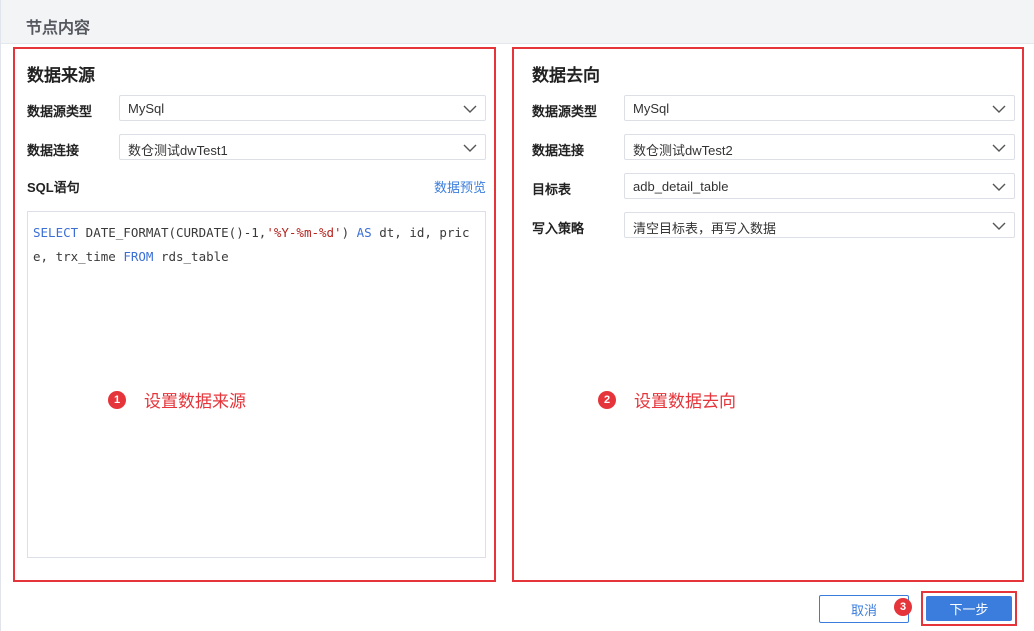  I want to click on target-conn-value: 数仓测试dwTest2, so click(683, 150).